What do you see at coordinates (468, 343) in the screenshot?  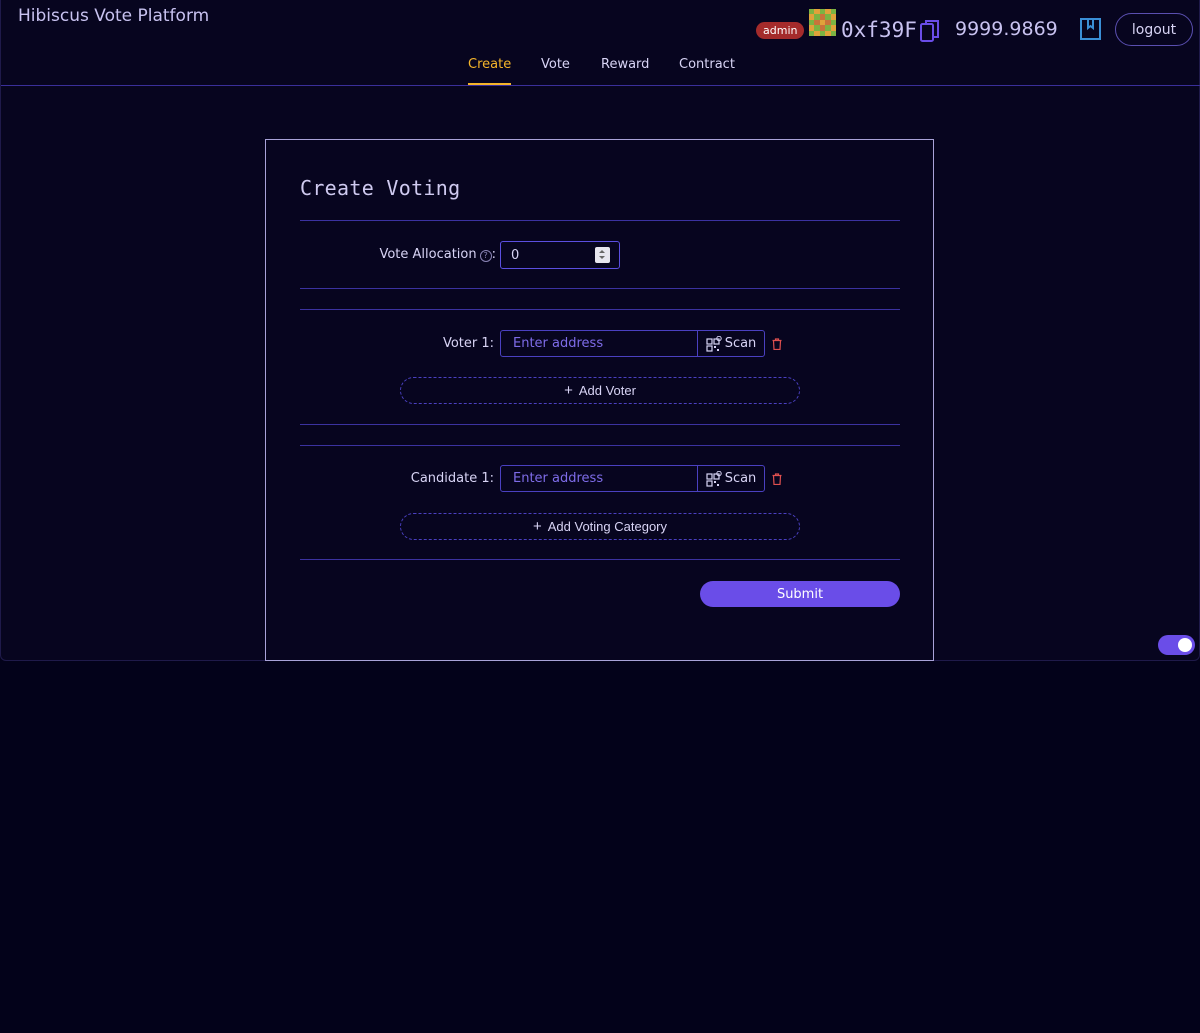 I see `voter-1-label: Voter 1:` at bounding box center [468, 343].